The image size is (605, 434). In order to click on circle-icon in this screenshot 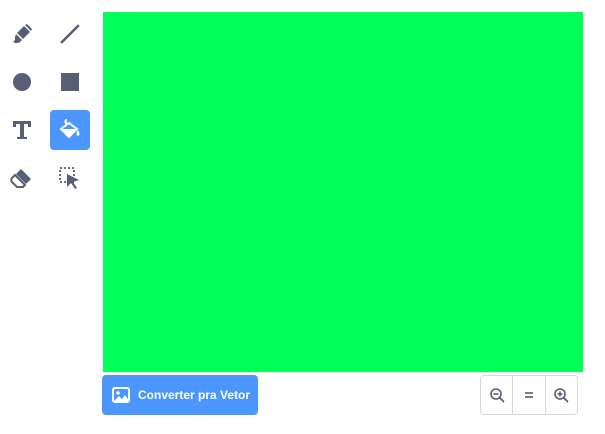, I will do `click(22, 82)`.